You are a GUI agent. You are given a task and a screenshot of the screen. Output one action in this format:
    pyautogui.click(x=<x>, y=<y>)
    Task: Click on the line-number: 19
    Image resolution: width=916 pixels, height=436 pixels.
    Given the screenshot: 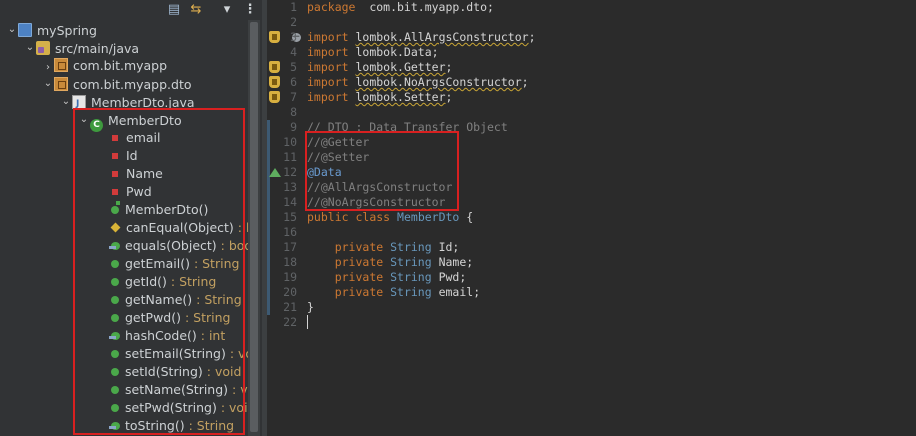 What is the action you would take?
    pyautogui.click(x=290, y=277)
    